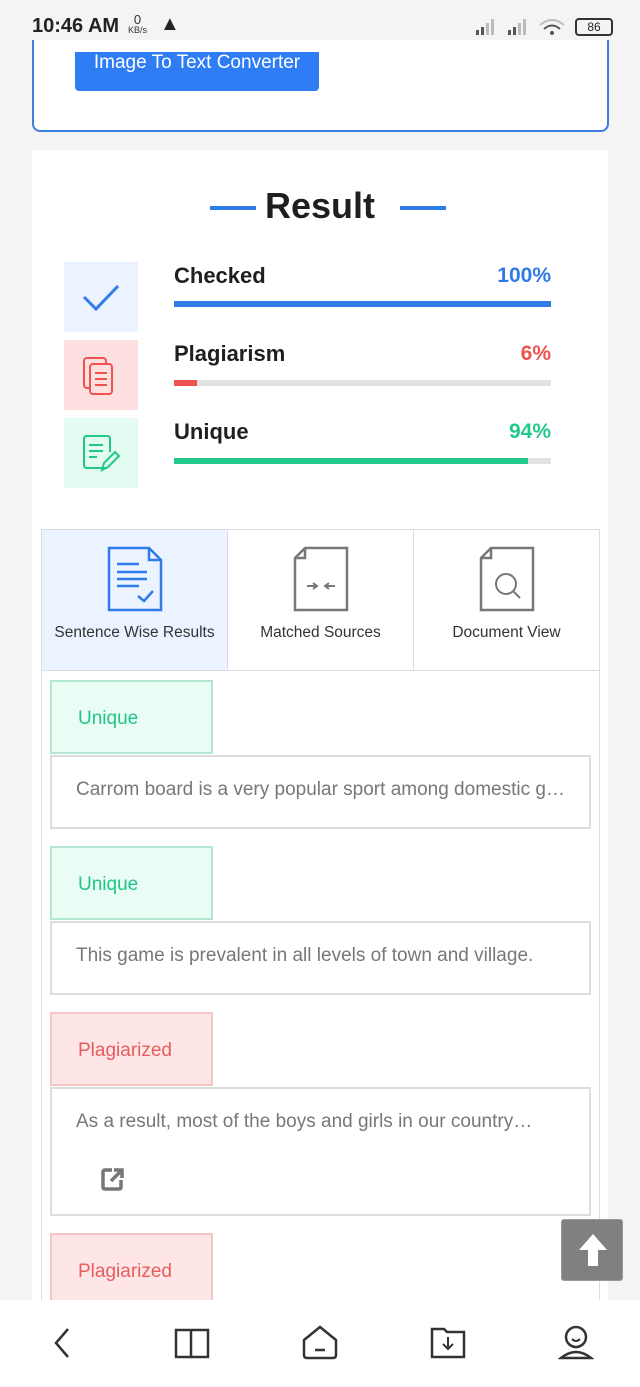 The image size is (640, 1387). What do you see at coordinates (594, 27) in the screenshot?
I see `battery-indicator: 86` at bounding box center [594, 27].